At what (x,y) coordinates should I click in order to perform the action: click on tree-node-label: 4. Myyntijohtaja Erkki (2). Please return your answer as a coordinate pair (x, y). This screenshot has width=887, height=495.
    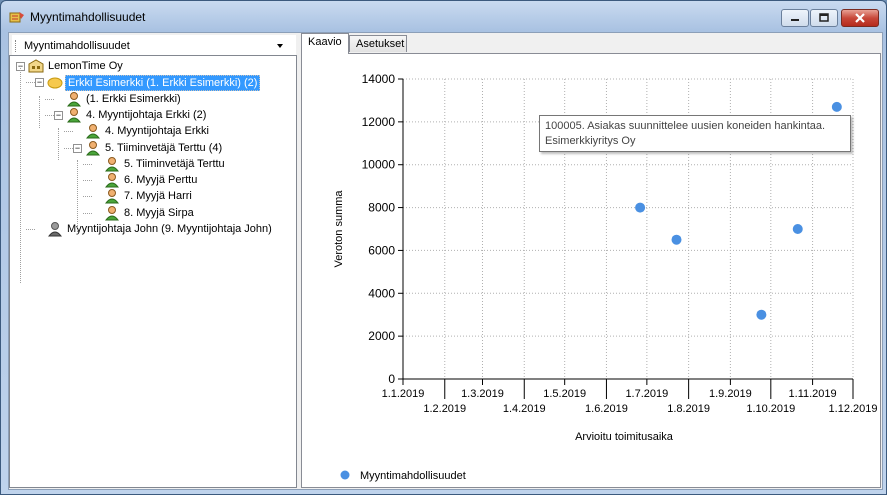
    Looking at the image, I should click on (146, 115).